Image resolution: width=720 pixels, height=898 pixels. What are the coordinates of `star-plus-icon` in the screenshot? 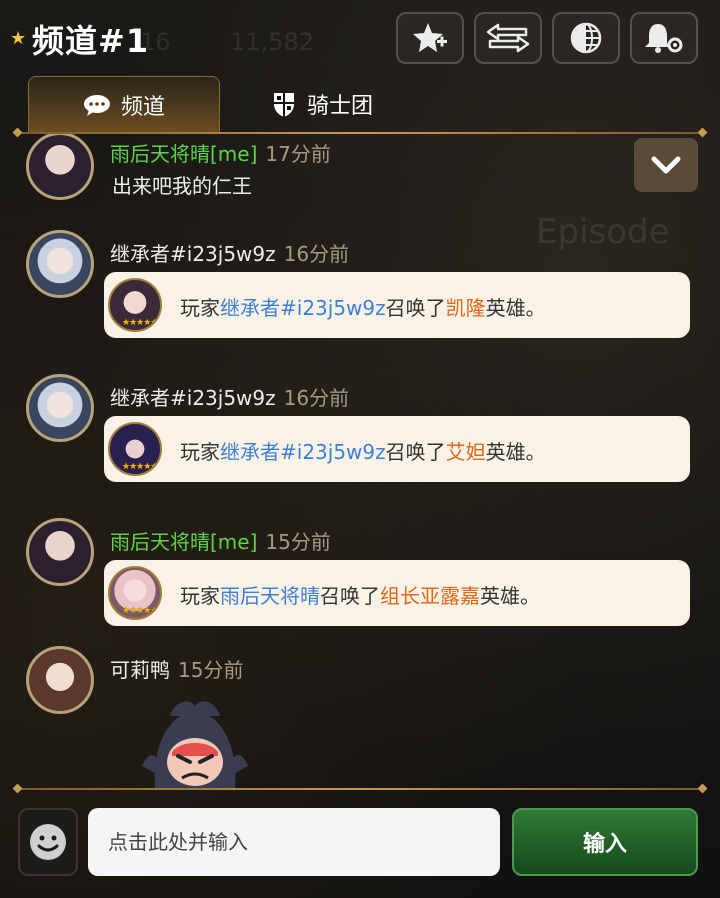 It's located at (430, 37).